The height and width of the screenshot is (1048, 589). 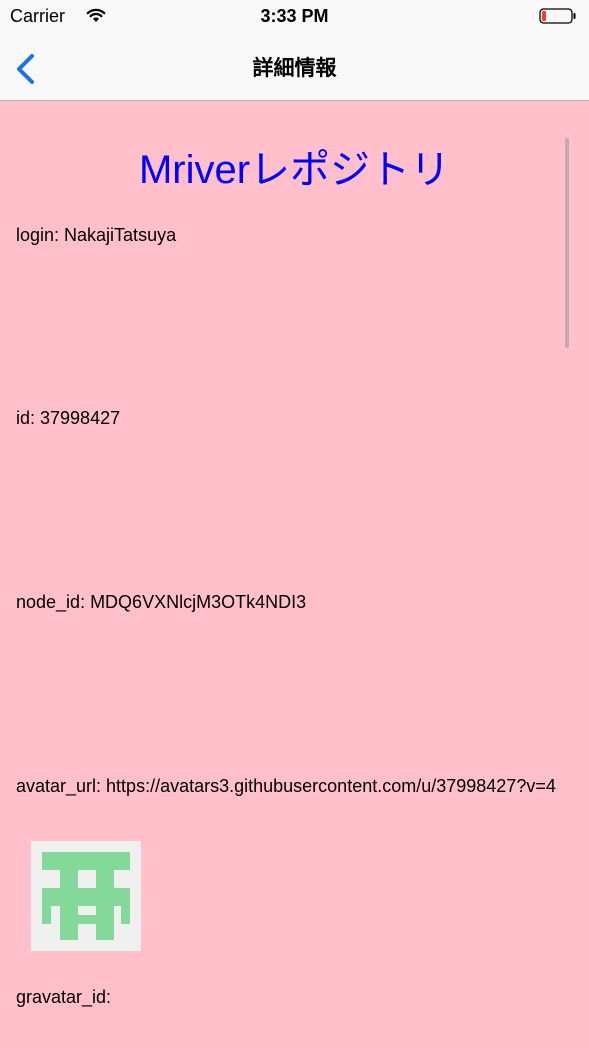 I want to click on avatar, so click(x=86, y=896).